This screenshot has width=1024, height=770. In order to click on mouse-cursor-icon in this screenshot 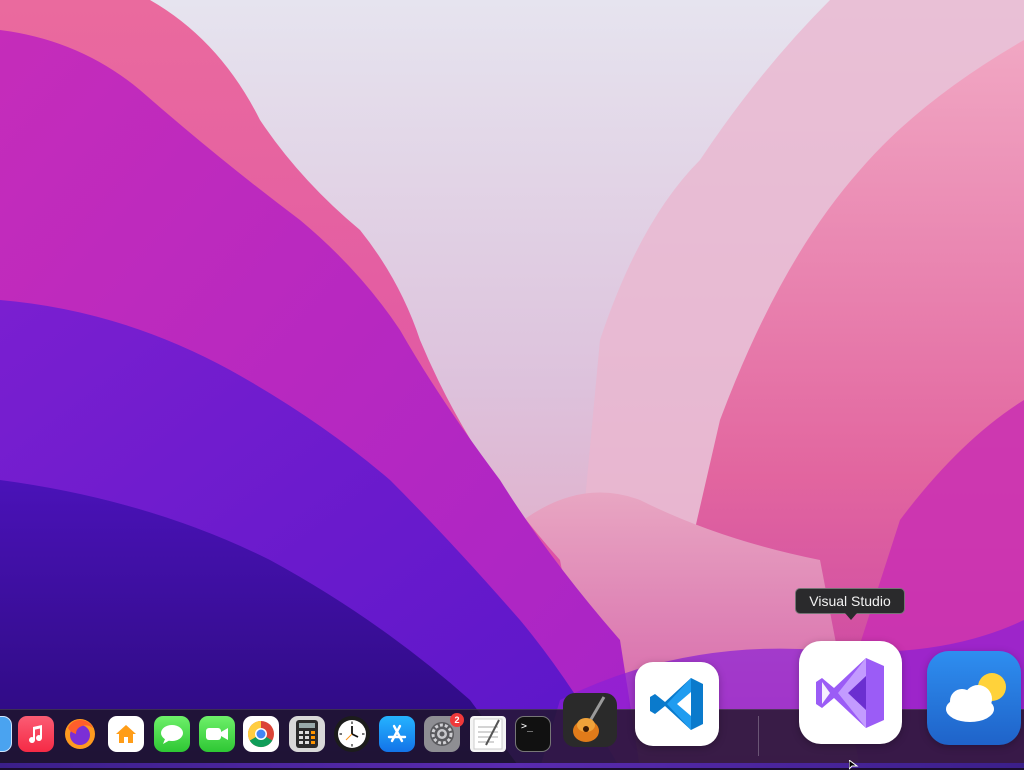, I will do `click(854, 765)`.